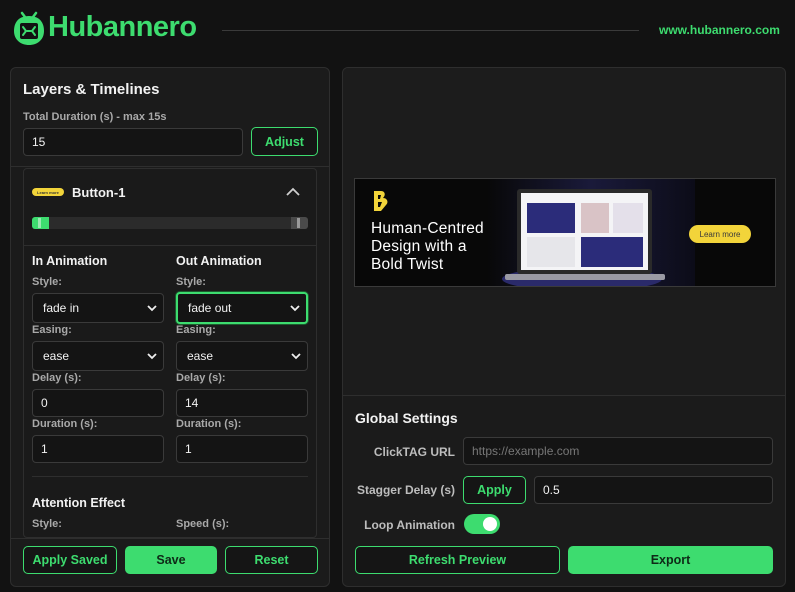 The image size is (795, 592). Describe the element at coordinates (196, 330) in the screenshot. I see `out-easing-label: Easing:` at that location.